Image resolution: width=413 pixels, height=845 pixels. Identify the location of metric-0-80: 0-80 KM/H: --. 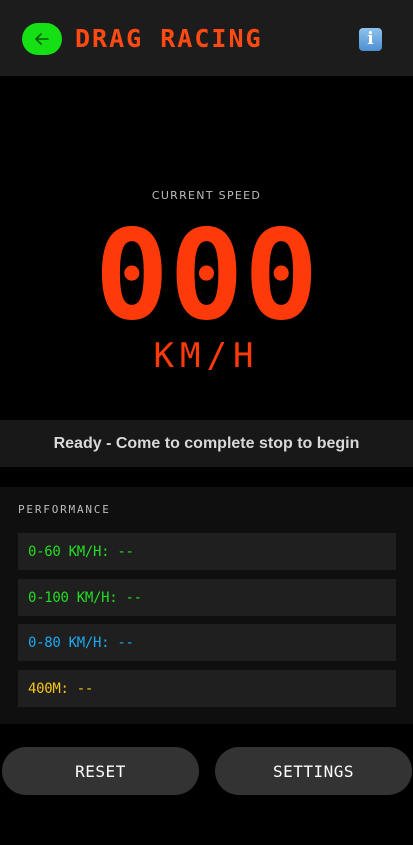
(207, 642).